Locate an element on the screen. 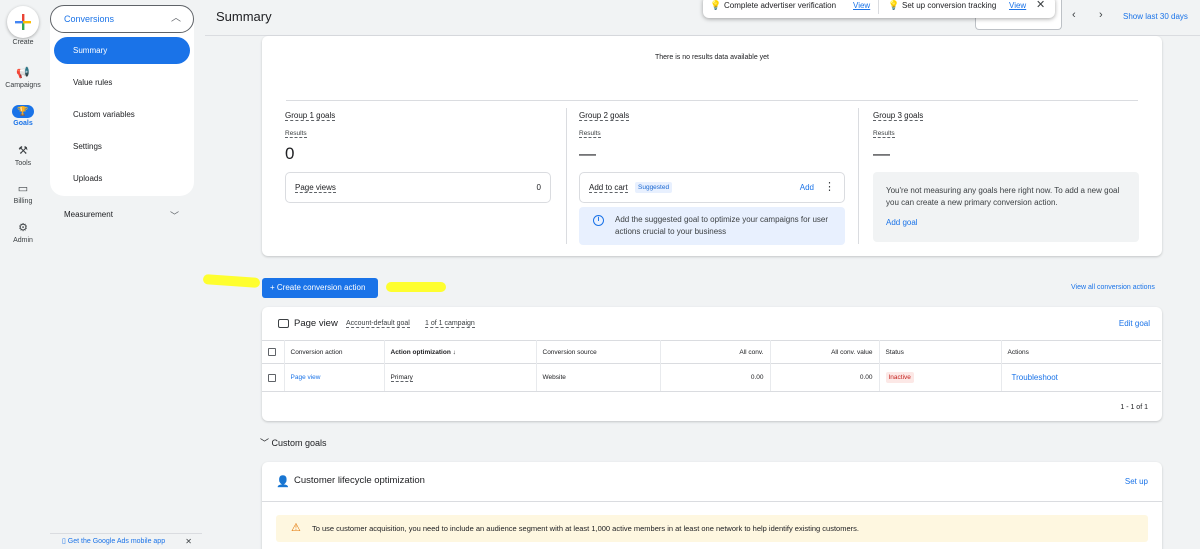 This screenshot has width=1200, height=549. nav-item-custom-variables: Custom variables is located at coordinates (122, 114).